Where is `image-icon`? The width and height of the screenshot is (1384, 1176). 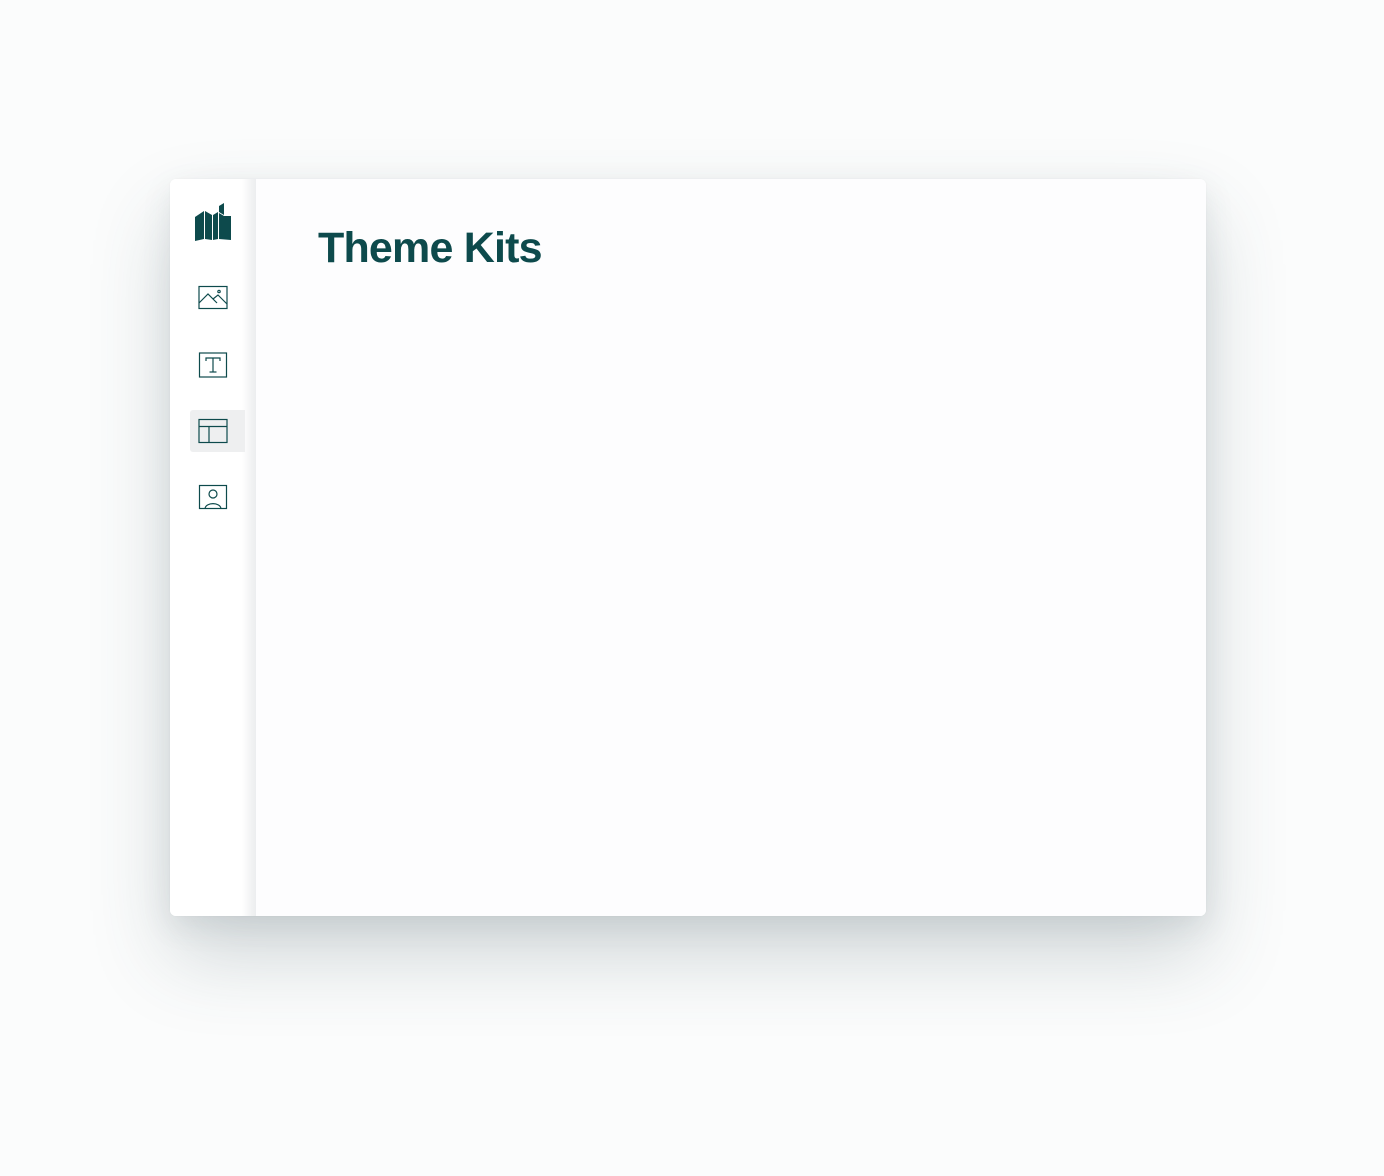
image-icon is located at coordinates (213, 298).